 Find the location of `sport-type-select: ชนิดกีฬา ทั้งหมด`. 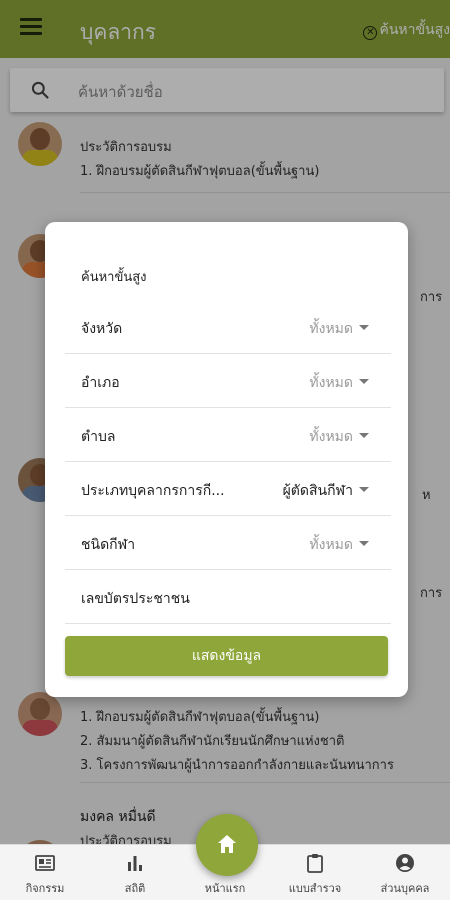

sport-type-select: ชนิดกีฬา ทั้งหมด is located at coordinates (228, 543).